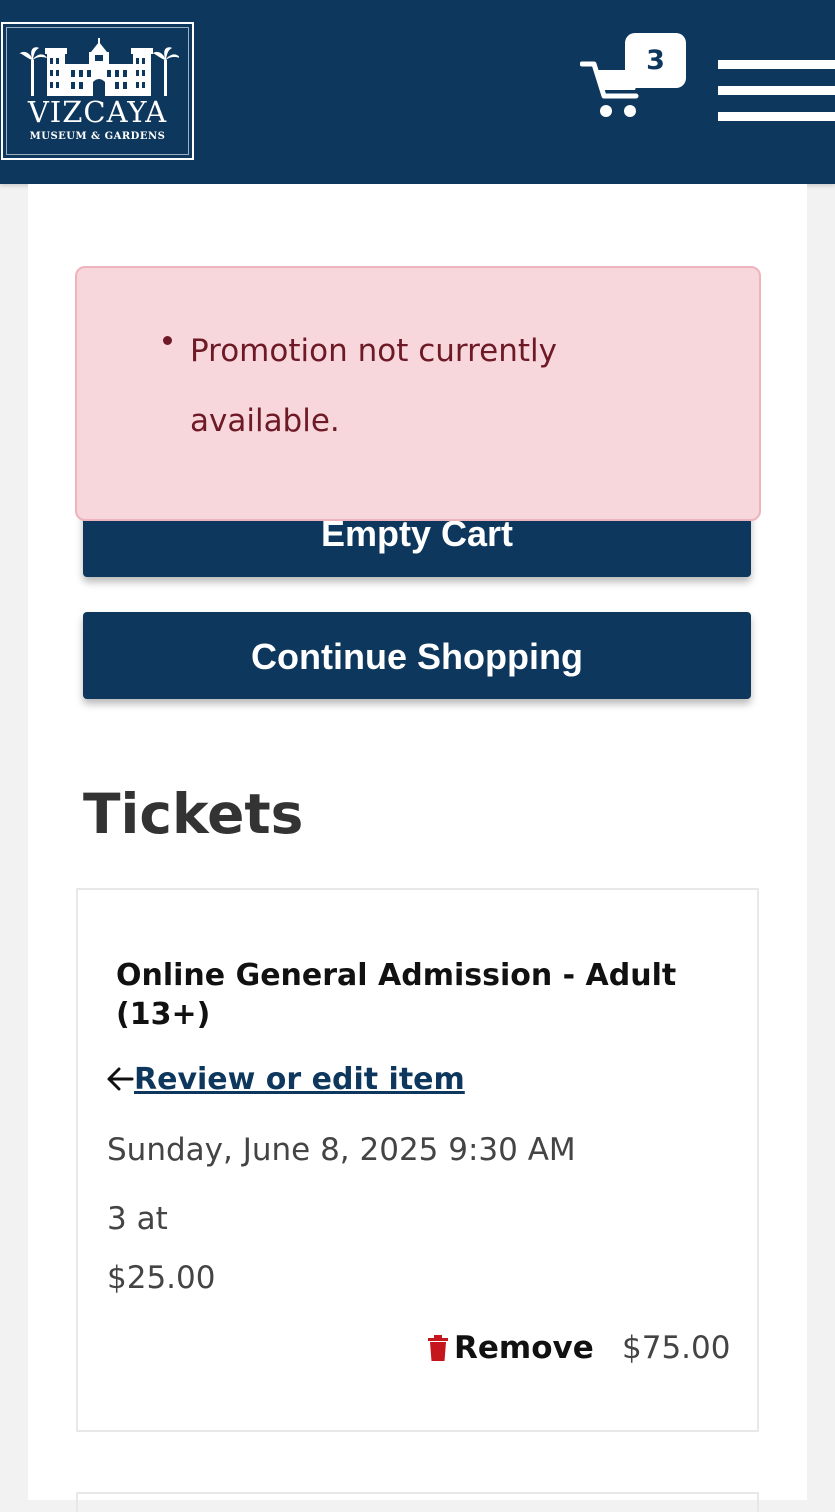  I want to click on ticket-date: Sunday, June 8, 2025 9:30 AM, so click(341, 1150).